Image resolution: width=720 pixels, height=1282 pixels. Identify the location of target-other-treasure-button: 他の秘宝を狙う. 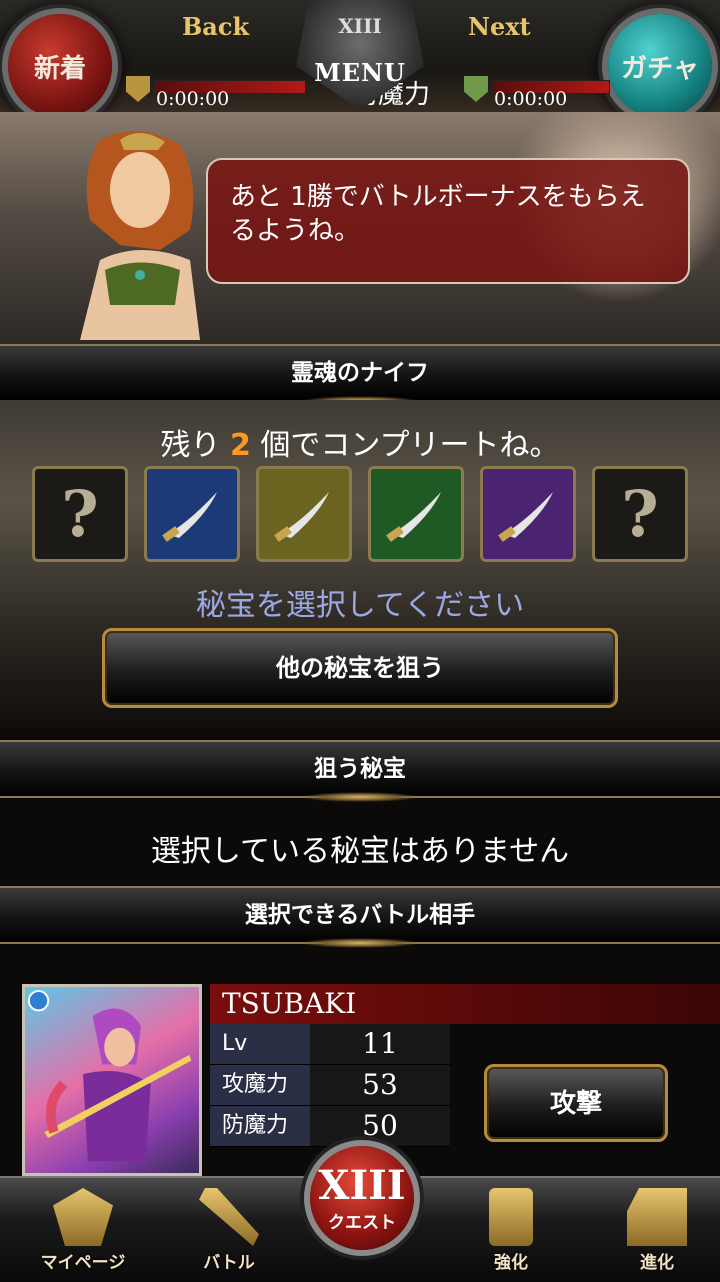
(360, 668).